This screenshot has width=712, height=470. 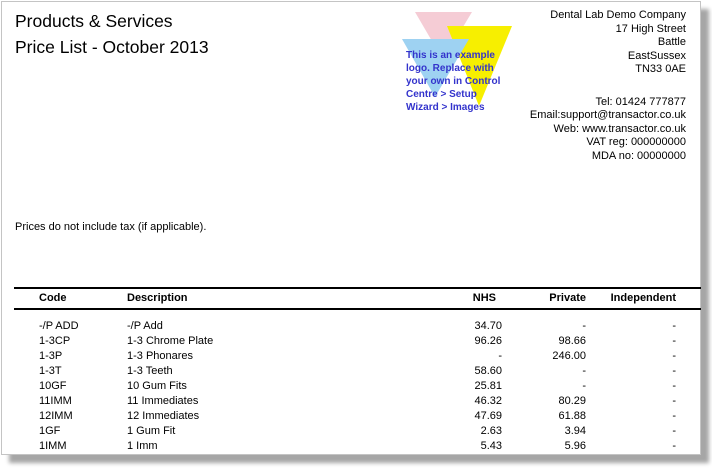 I want to click on cell-description: 1-3 Chrome Plate, so click(x=170, y=340).